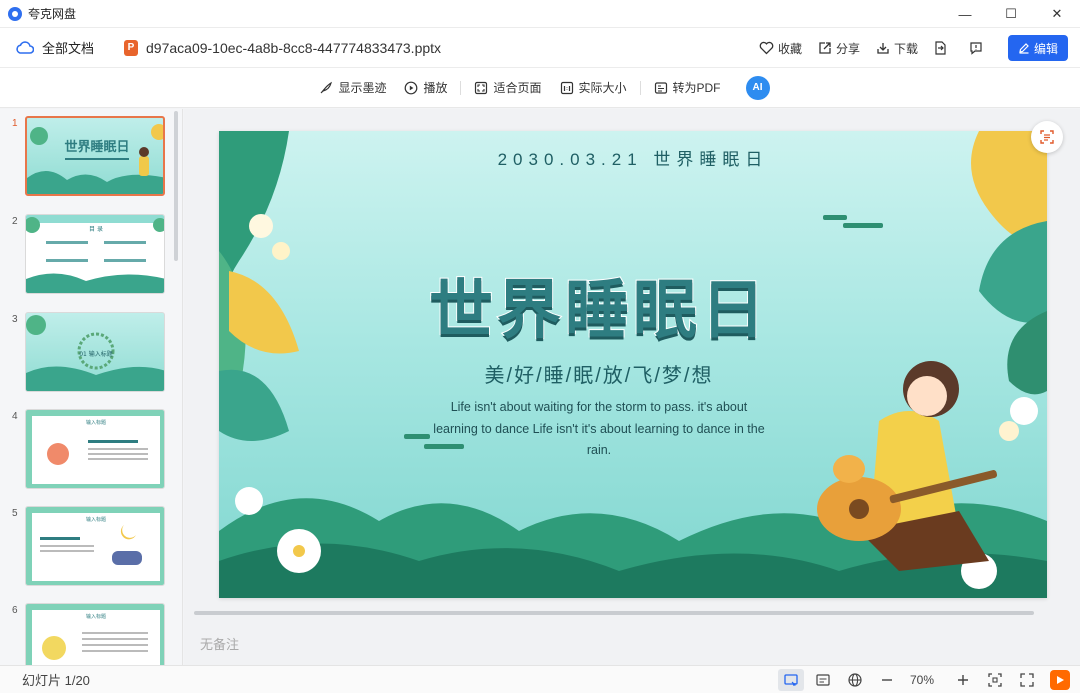 This screenshot has height=693, width=1080. I want to click on fit-screen-icon, so click(995, 680).